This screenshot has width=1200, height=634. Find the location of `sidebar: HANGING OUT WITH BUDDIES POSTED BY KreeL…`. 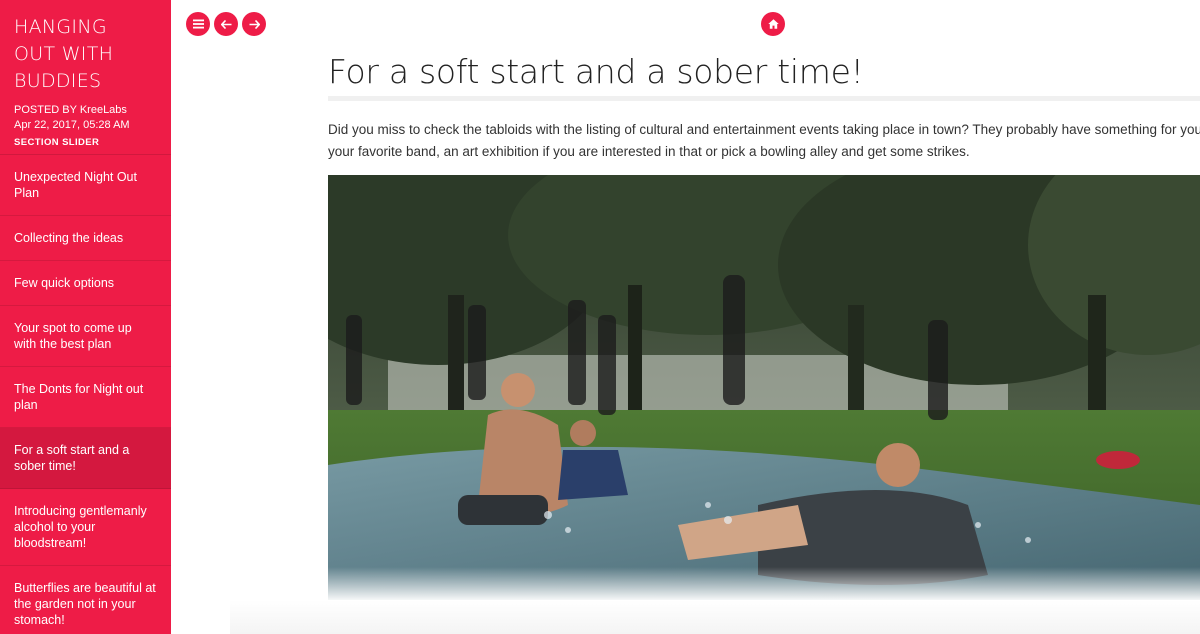

sidebar: HANGING OUT WITH BUDDIES POSTED BY KreeL… is located at coordinates (85, 317).